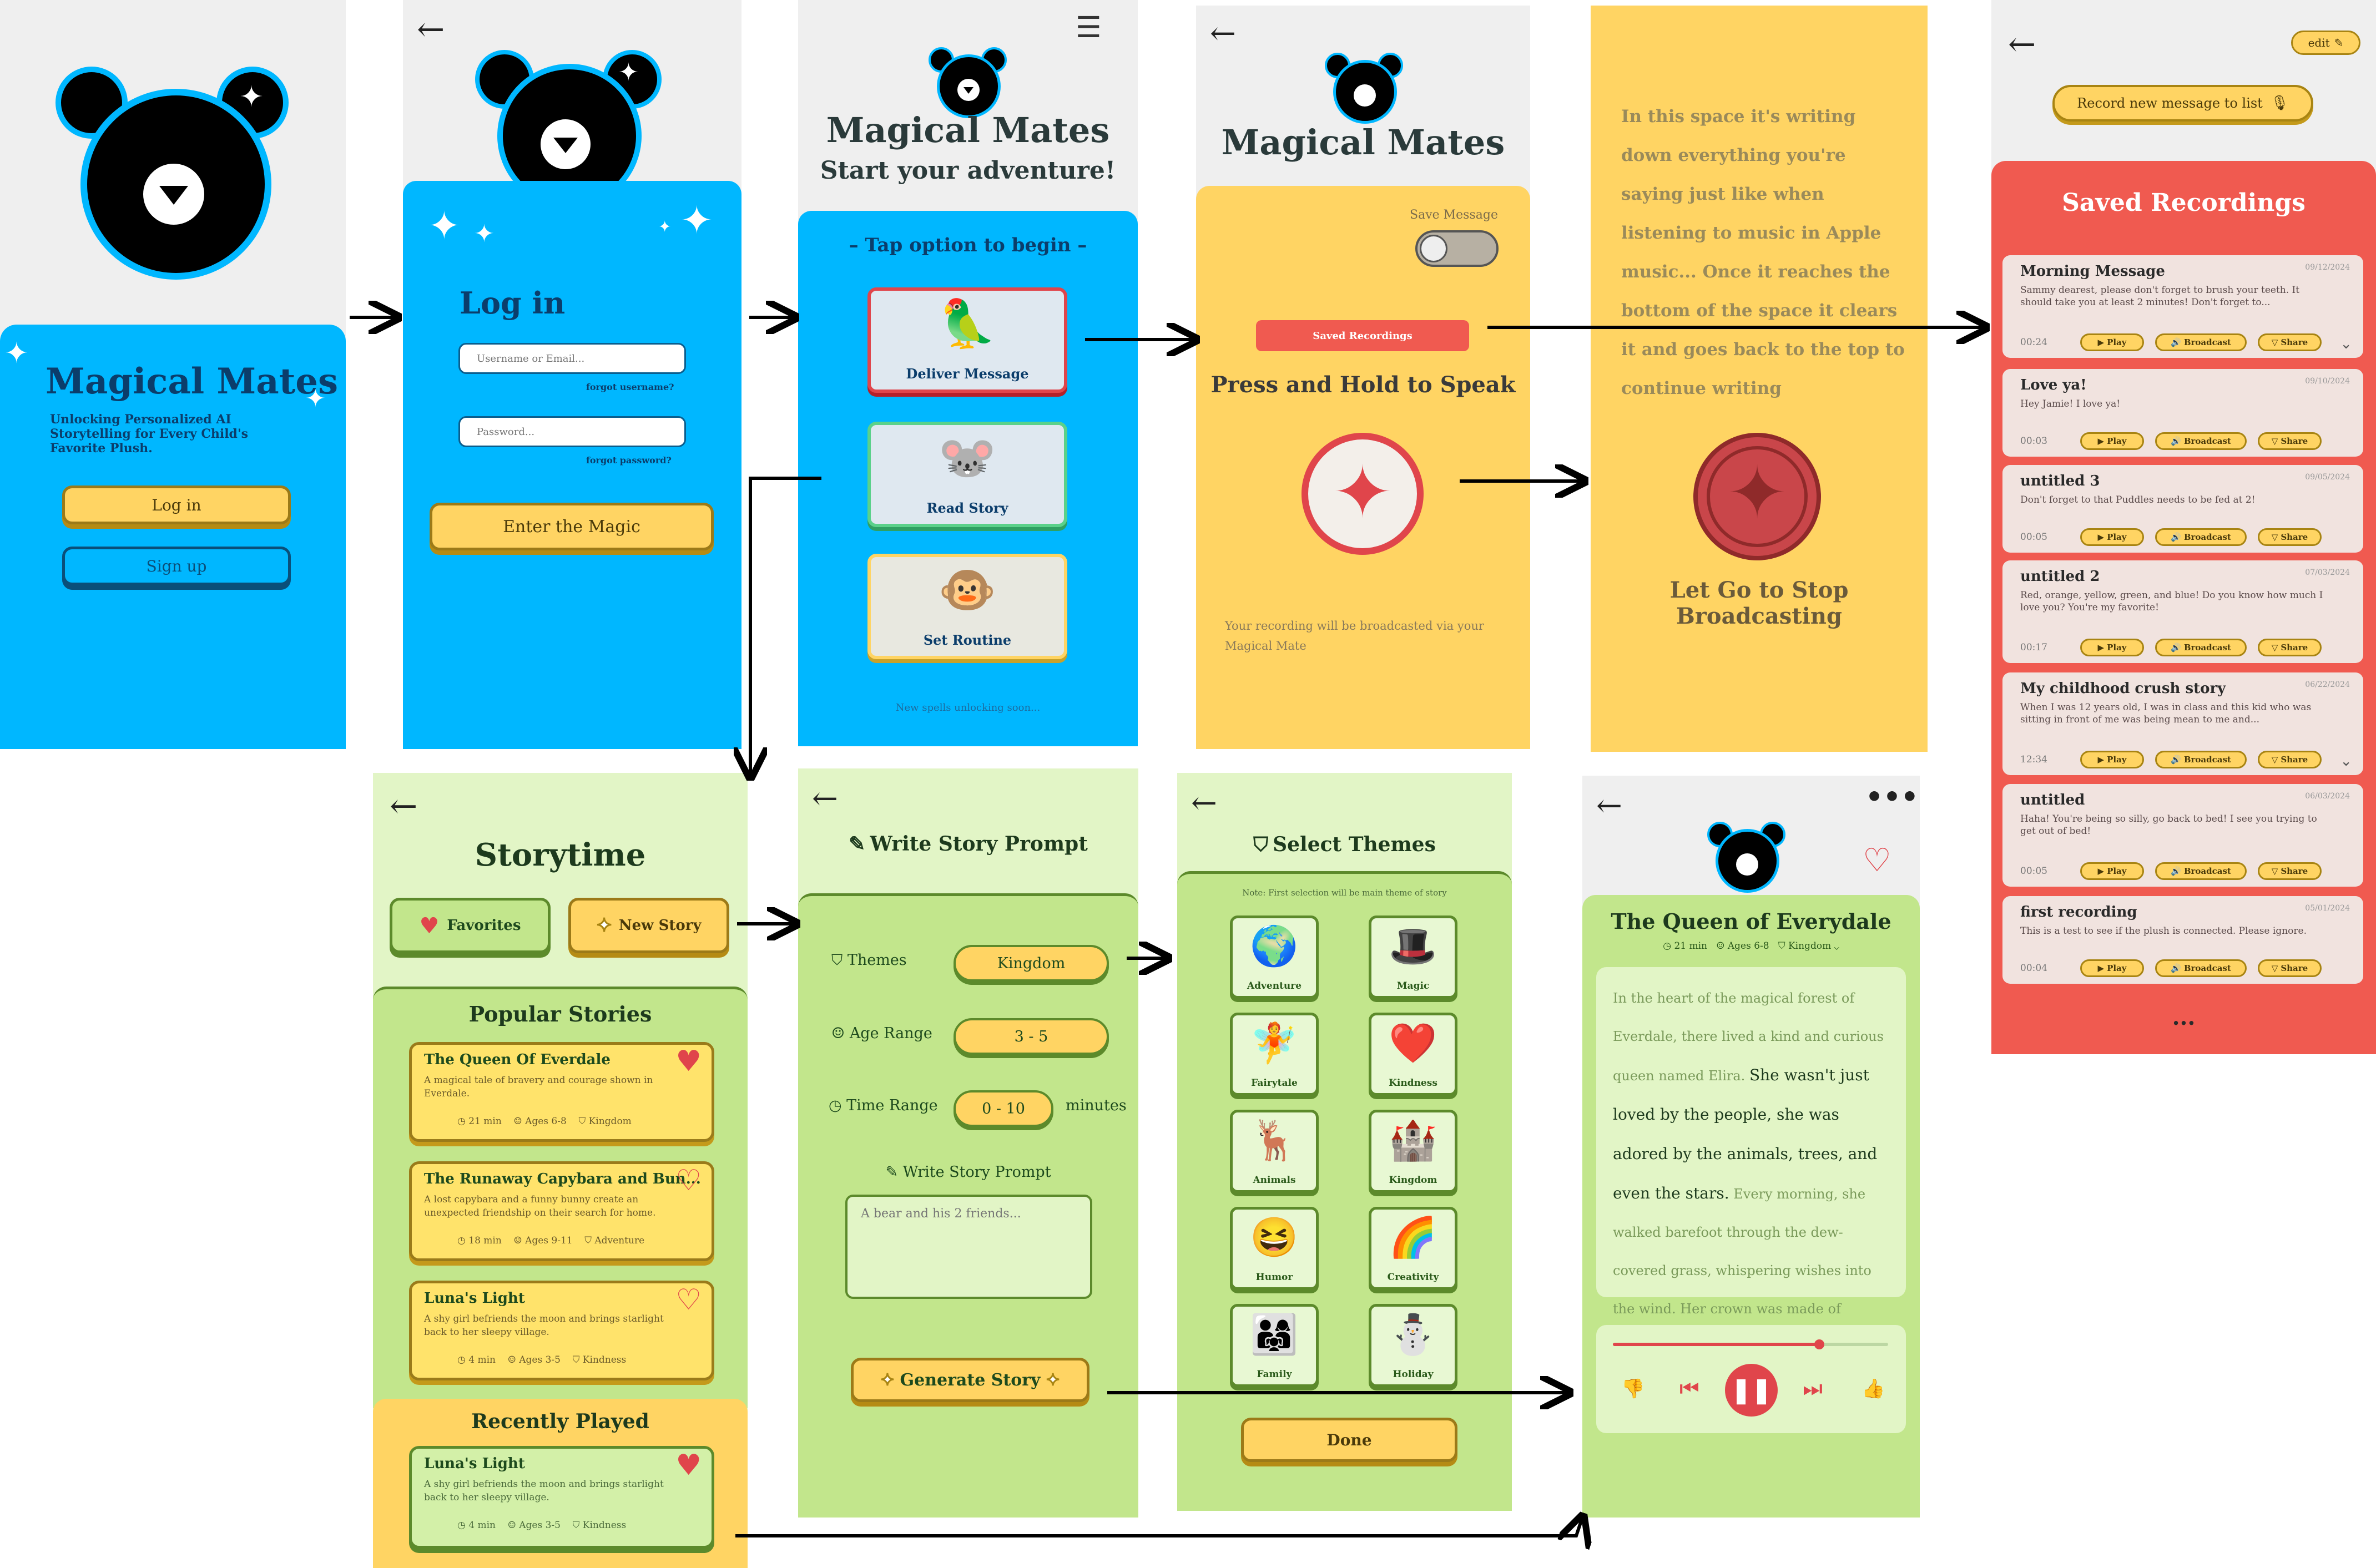 This screenshot has width=2376, height=1568. I want to click on theme-option-fairytale: 🧚 Fairytale, so click(1274, 1054).